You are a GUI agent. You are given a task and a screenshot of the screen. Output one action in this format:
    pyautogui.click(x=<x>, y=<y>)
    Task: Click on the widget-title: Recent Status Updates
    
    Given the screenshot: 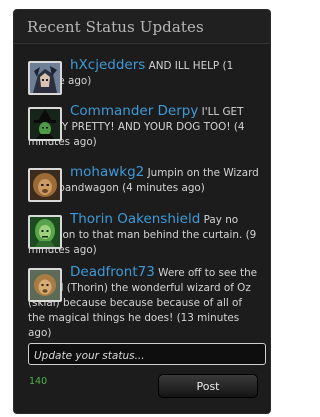 What is the action you would take?
    pyautogui.click(x=115, y=26)
    